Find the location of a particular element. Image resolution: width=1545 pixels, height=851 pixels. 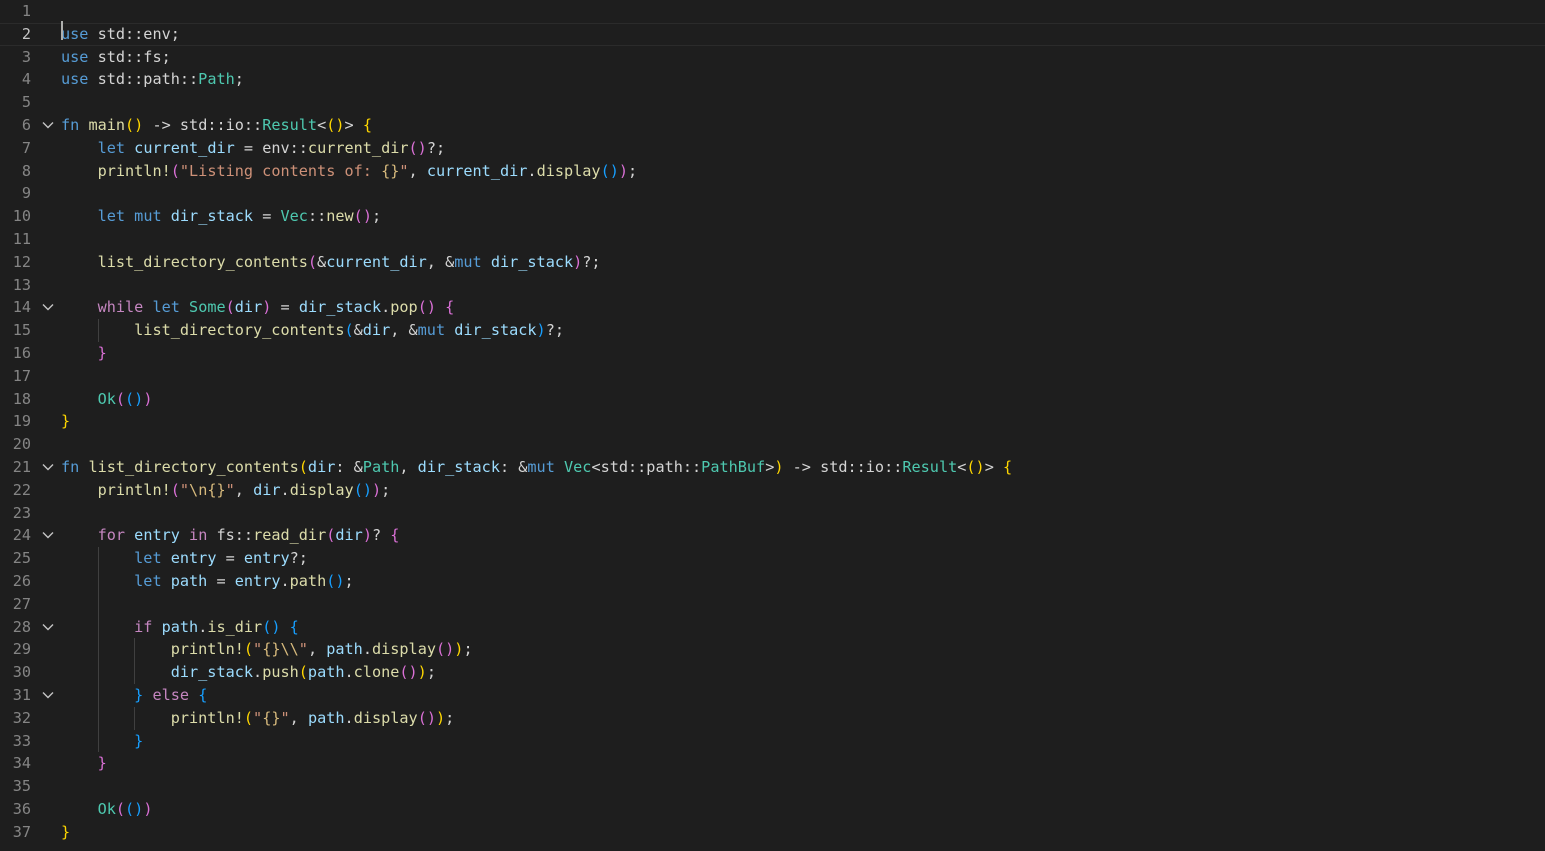

code-token: ? is located at coordinates (381, 535).